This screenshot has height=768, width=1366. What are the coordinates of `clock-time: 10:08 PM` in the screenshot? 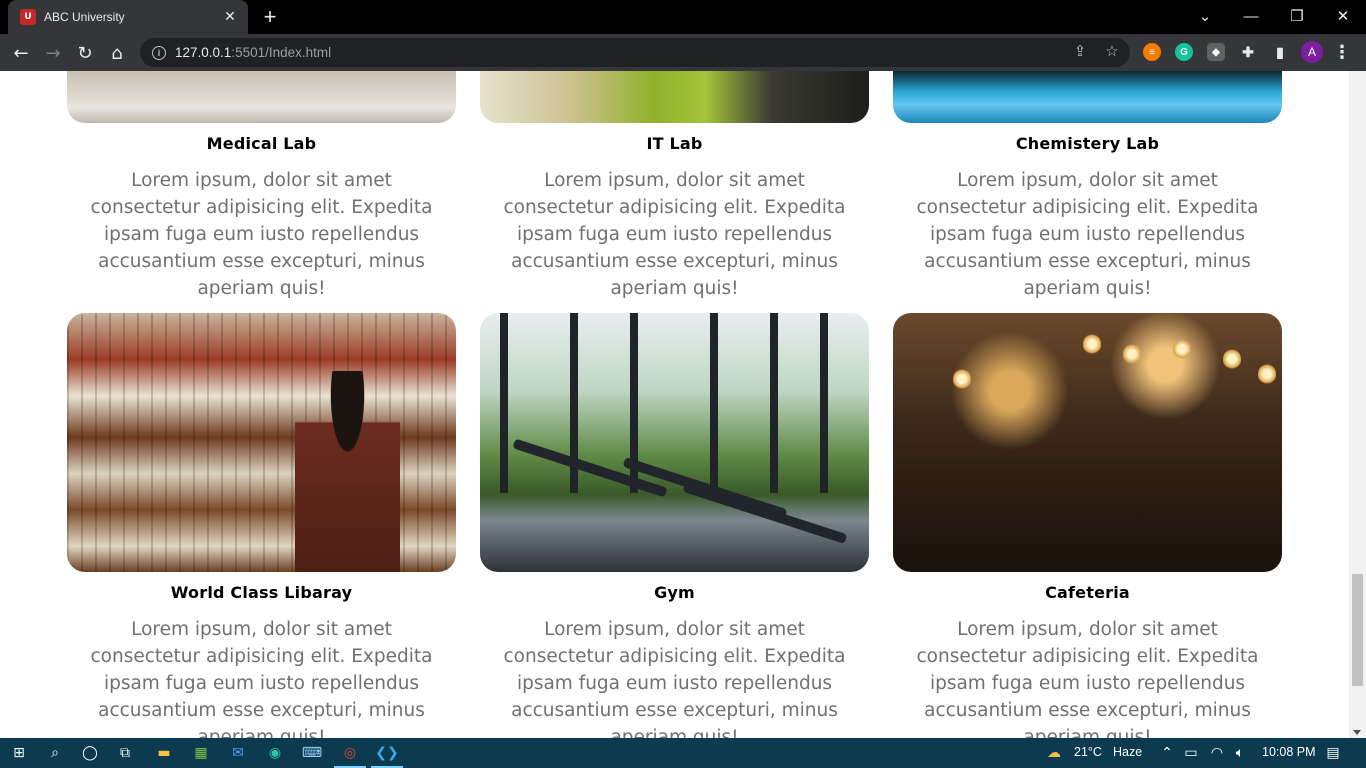 It's located at (1289, 752).